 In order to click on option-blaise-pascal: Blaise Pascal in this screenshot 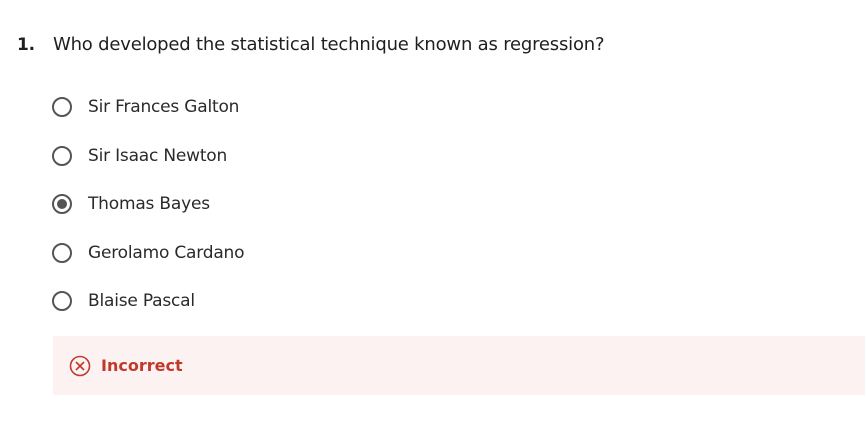, I will do `click(148, 301)`.